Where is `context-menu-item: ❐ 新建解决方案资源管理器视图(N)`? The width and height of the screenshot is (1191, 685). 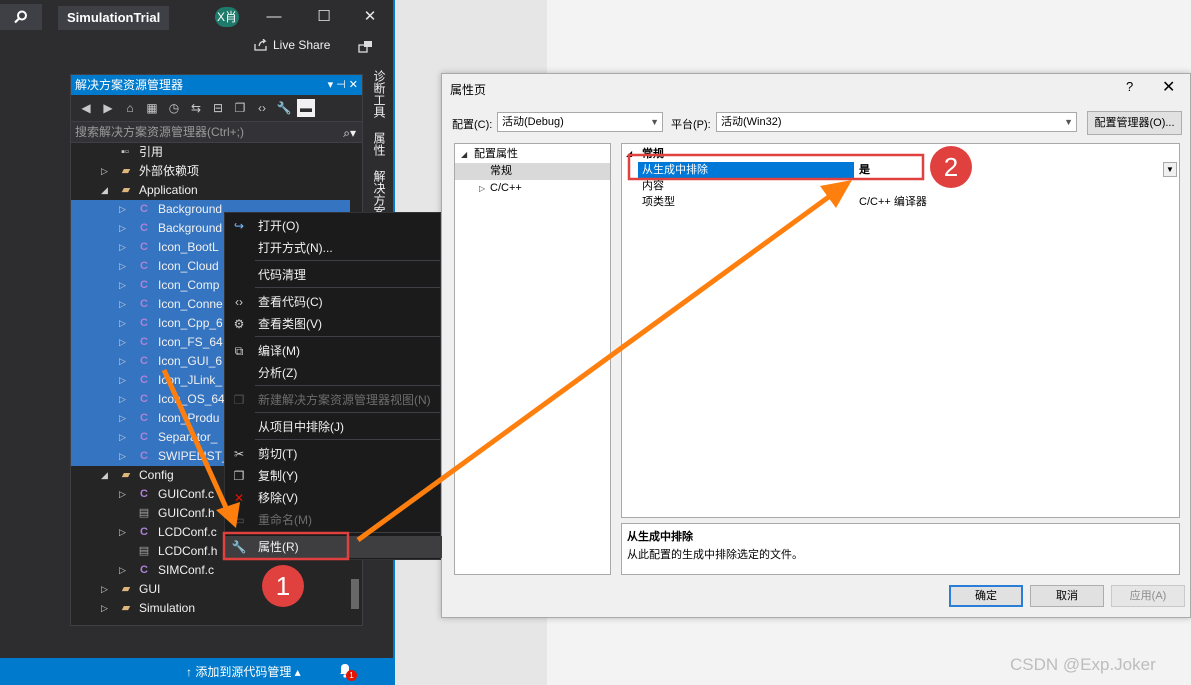 context-menu-item: ❐ 新建解决方案资源管理器视图(N) is located at coordinates (333, 400).